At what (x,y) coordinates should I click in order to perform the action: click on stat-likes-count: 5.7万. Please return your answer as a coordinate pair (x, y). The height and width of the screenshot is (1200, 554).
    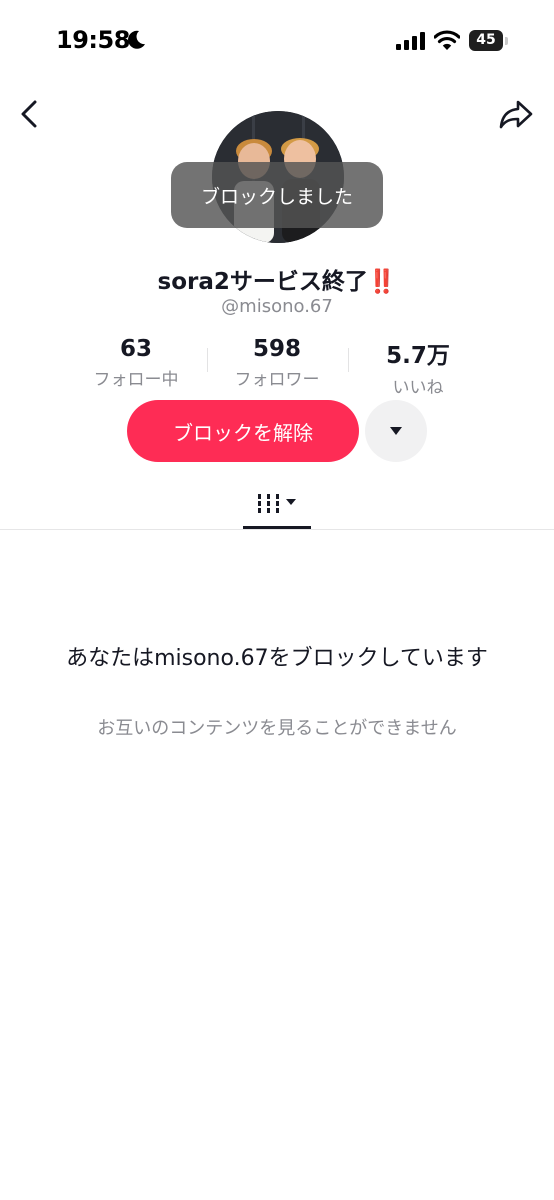
    Looking at the image, I should click on (418, 356).